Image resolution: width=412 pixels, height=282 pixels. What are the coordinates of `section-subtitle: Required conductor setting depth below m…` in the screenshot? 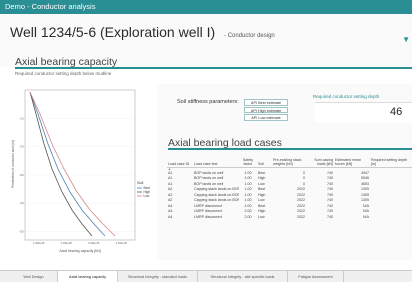 It's located at (63, 73).